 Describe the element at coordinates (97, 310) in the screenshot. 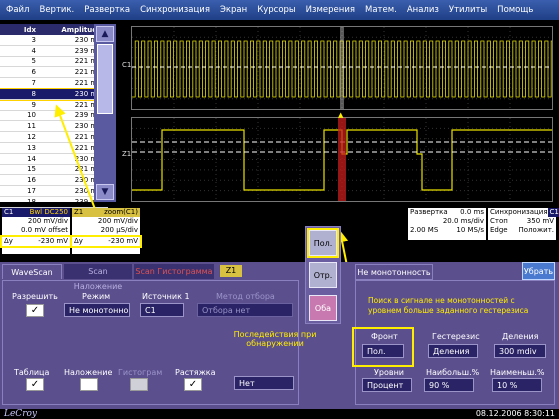

I see `mode-select: Не монотонно` at that location.